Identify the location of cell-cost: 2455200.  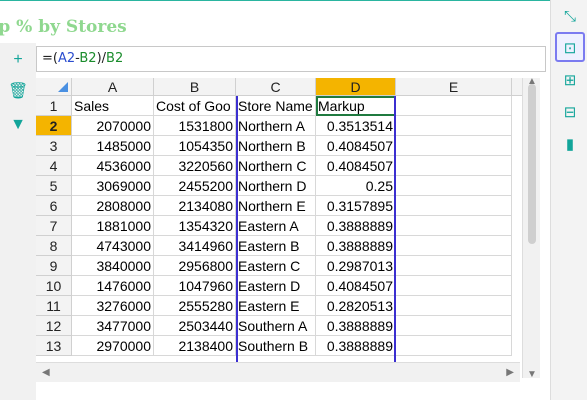
(195, 186).